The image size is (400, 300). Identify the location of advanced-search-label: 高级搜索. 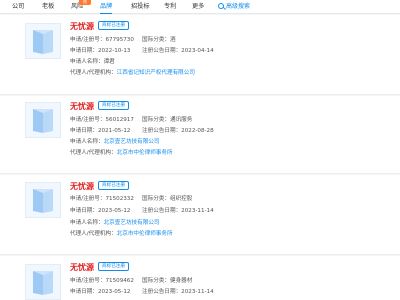
(238, 6).